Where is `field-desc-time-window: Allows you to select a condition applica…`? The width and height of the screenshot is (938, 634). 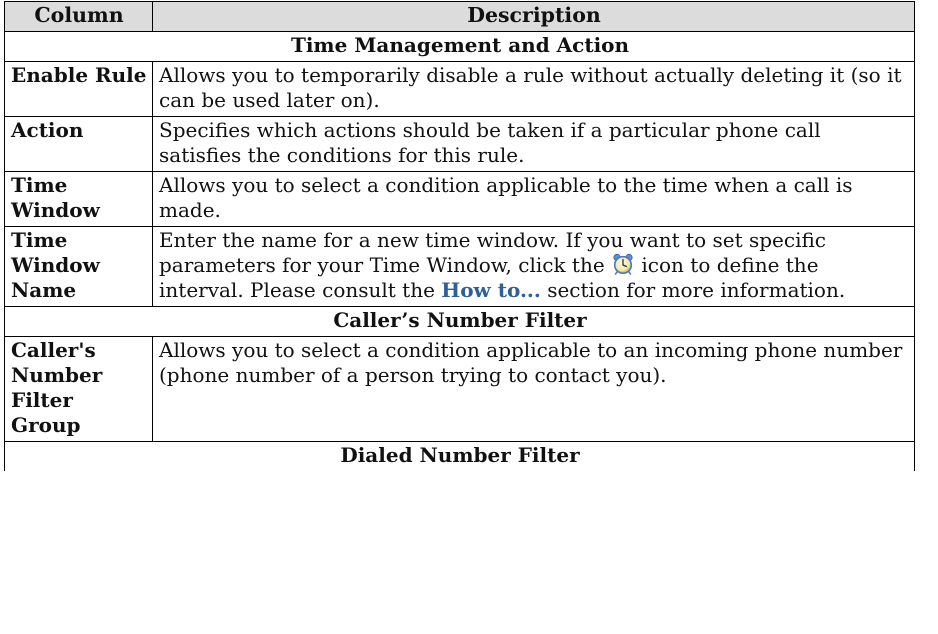
field-desc-time-window: Allows you to select a condition applica… is located at coordinates (533, 199).